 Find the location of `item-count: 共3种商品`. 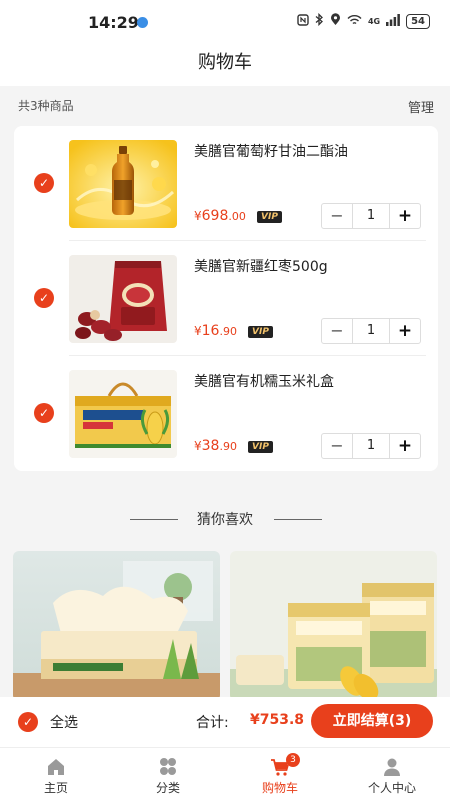

item-count: 共3种商品 is located at coordinates (46, 106).